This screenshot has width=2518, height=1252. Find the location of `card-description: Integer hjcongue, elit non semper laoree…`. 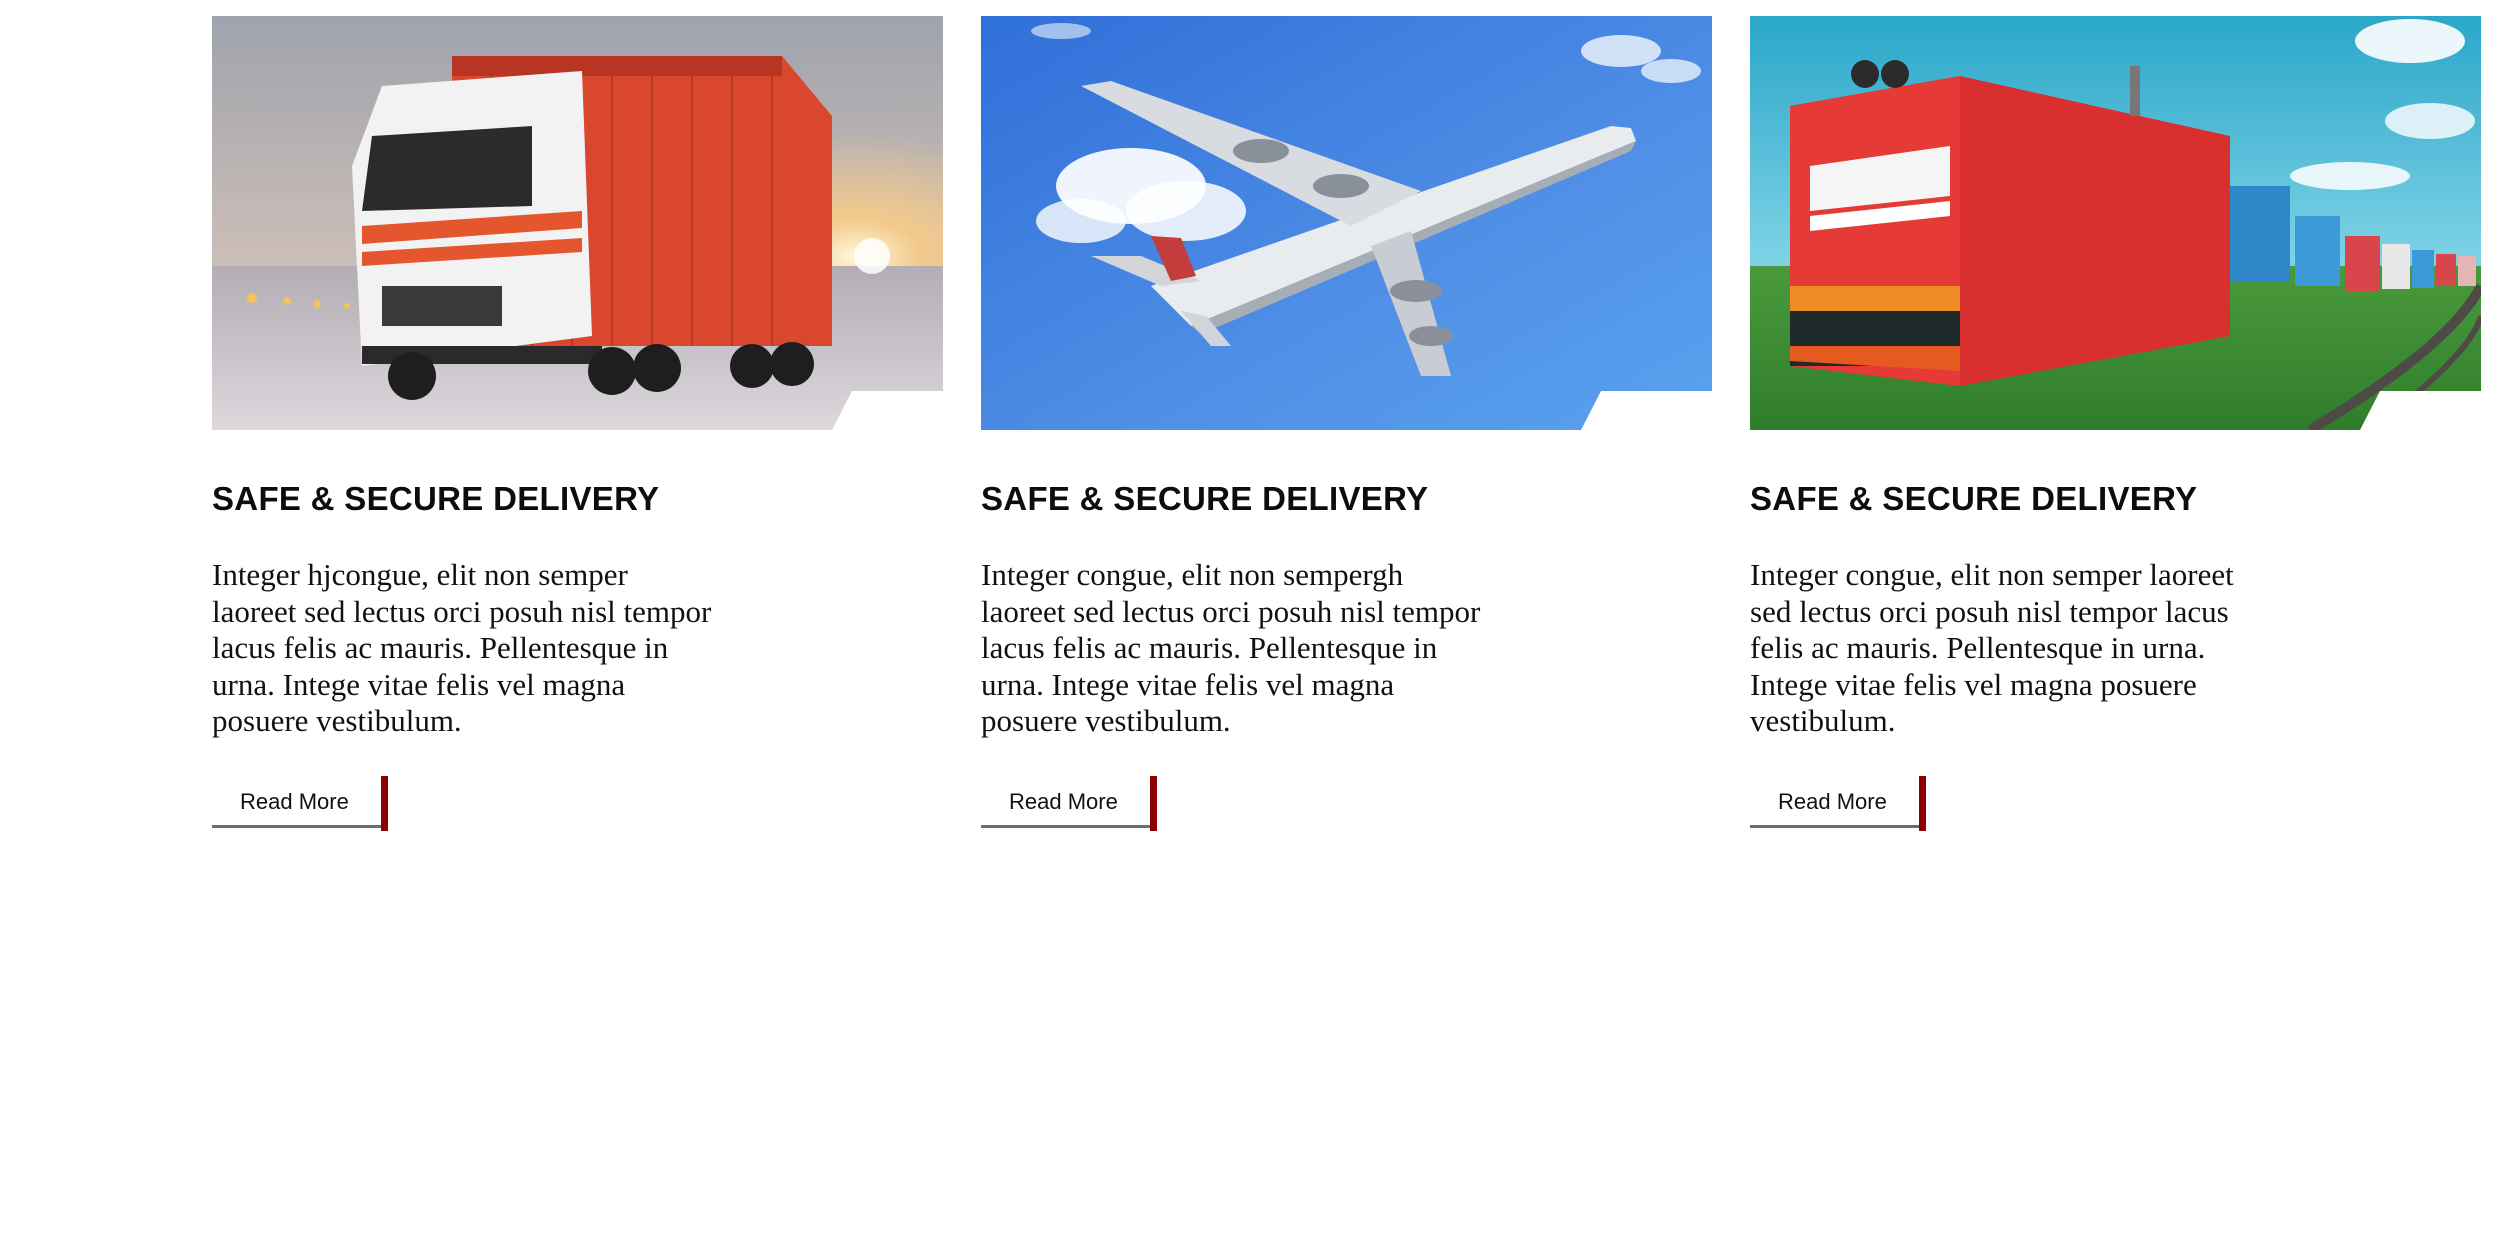

card-description: Integer hjcongue, elit non semper laoree… is located at coordinates (462, 647).